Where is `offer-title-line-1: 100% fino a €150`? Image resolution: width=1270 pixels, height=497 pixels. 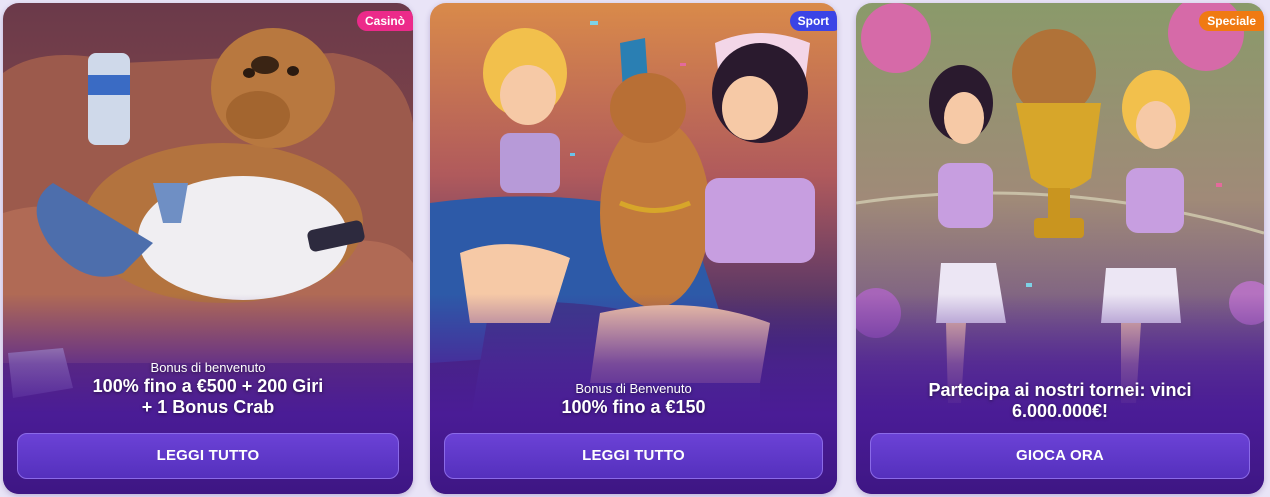 offer-title-line-1: 100% fino a €150 is located at coordinates (633, 407).